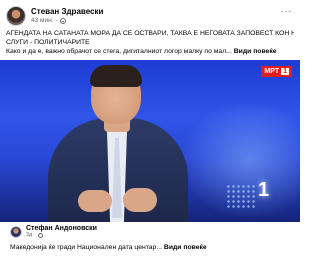  Describe the element at coordinates (95, 201) in the screenshot. I see `person-left-hand` at that location.